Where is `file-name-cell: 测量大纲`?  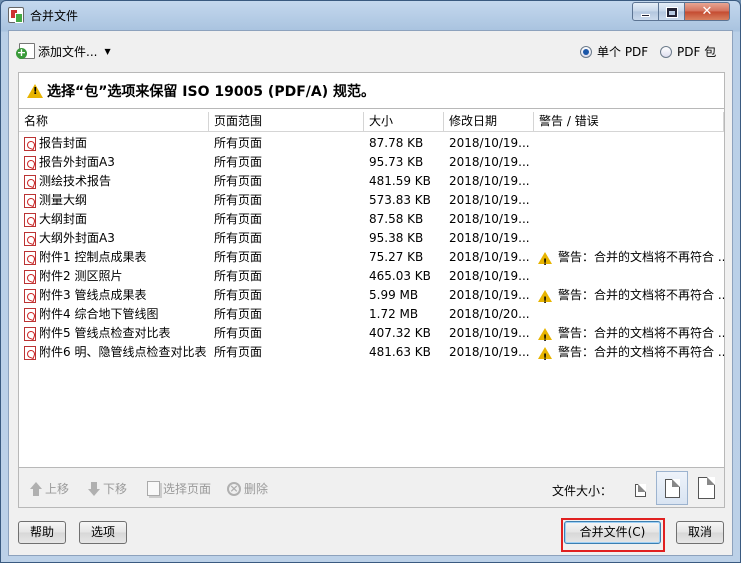
file-name-cell: 测量大纲 is located at coordinates (114, 200).